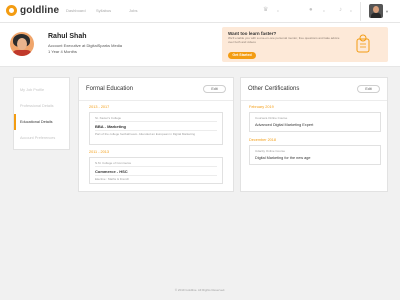 This screenshot has width=400, height=300. I want to click on side-menu-professional-details: Professional Details, so click(41, 106).